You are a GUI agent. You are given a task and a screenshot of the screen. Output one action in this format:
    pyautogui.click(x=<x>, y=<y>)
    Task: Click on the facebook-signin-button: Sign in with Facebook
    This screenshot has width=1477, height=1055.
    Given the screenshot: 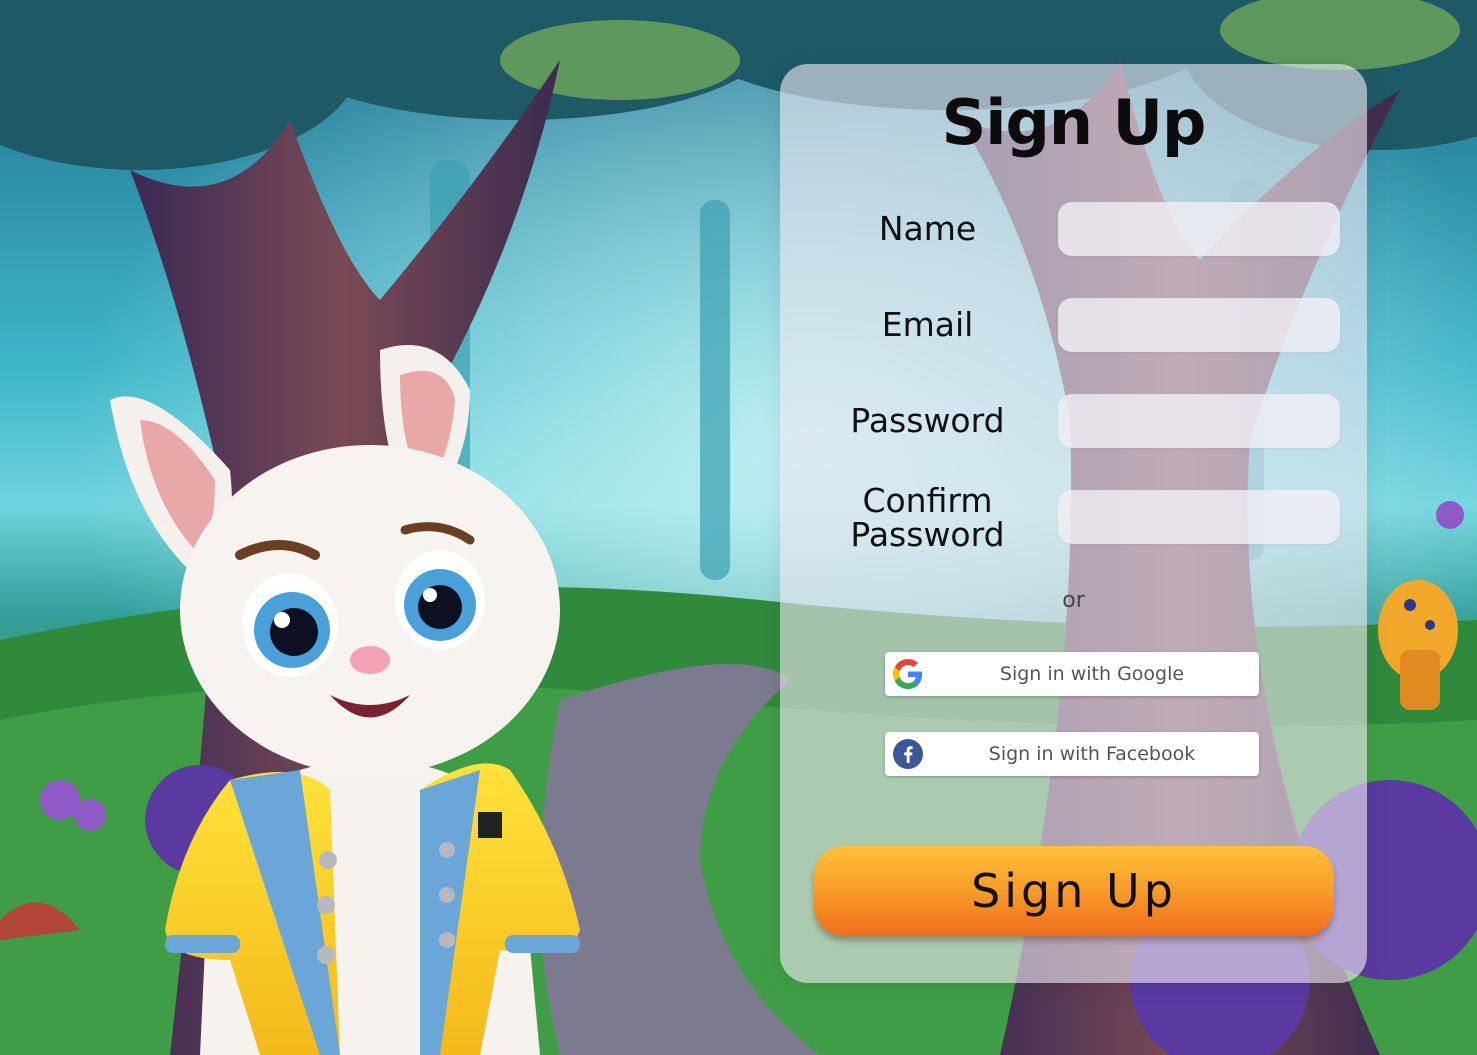 What is the action you would take?
    pyautogui.click(x=1072, y=754)
    